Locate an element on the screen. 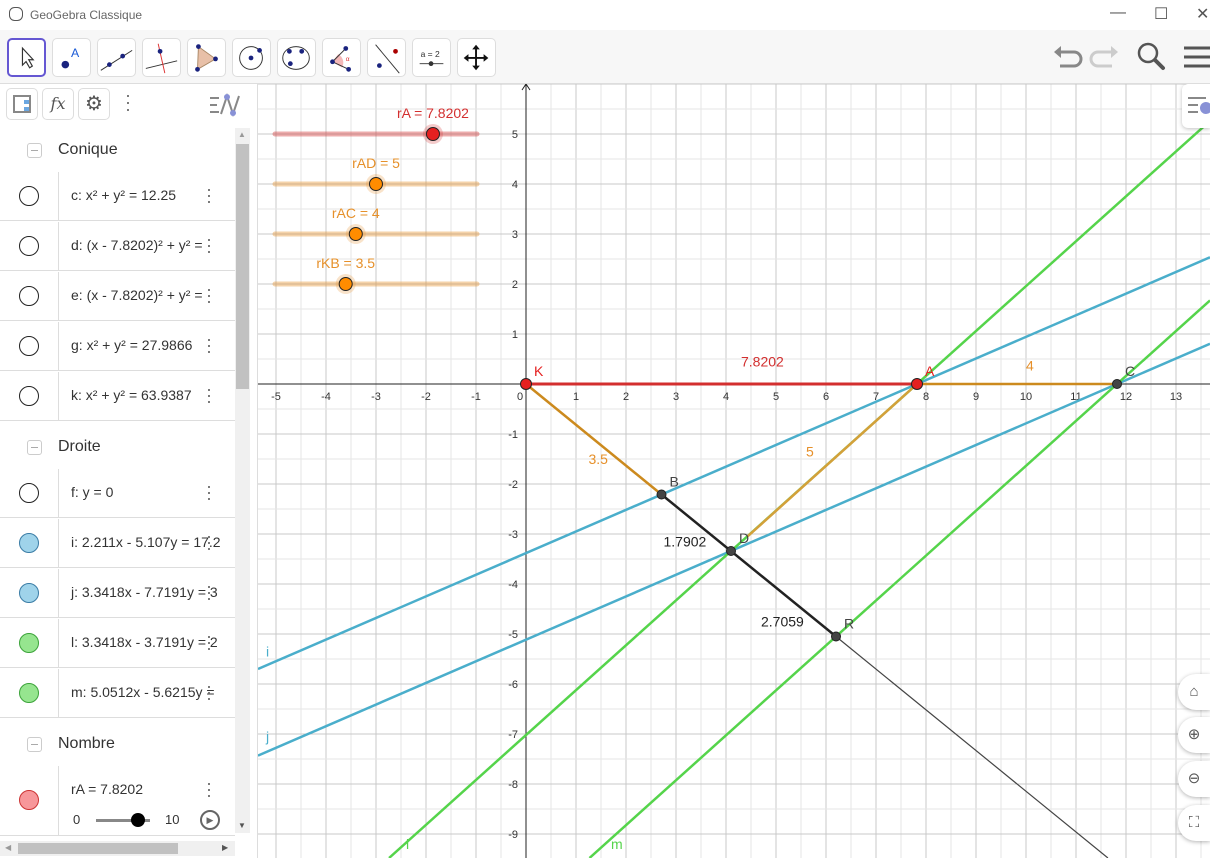  algebra-item: m: 5.0512x - 5.6215y = · · · is located at coordinates (117, 693).